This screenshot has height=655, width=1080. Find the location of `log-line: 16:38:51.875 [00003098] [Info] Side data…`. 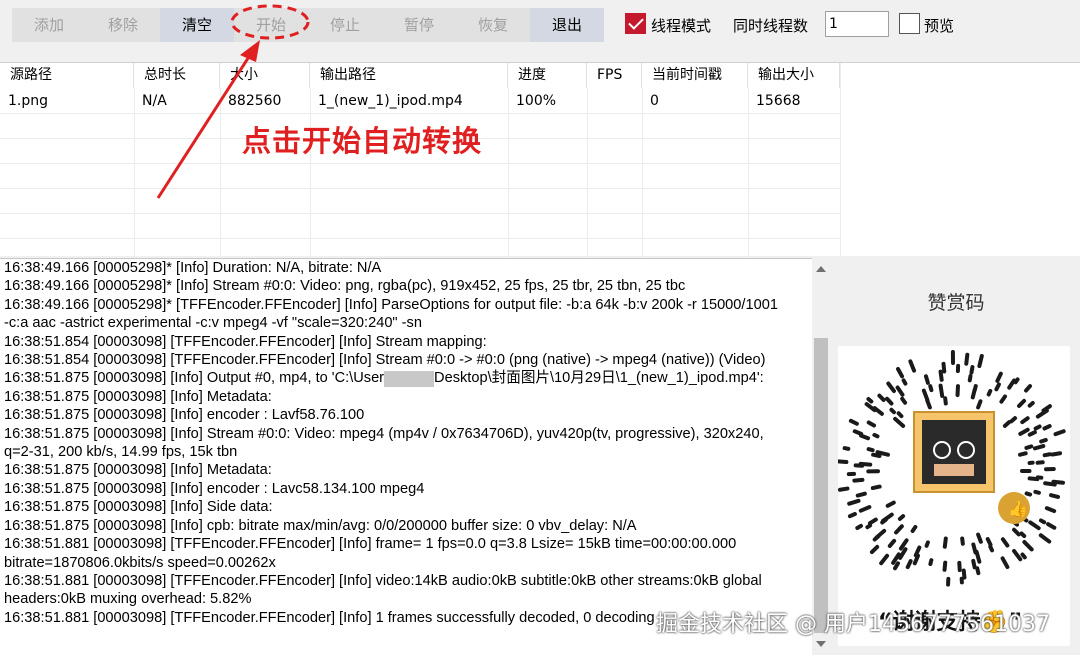

log-line: 16:38:51.875 [00003098] [Info] Side data… is located at coordinates (138, 507).